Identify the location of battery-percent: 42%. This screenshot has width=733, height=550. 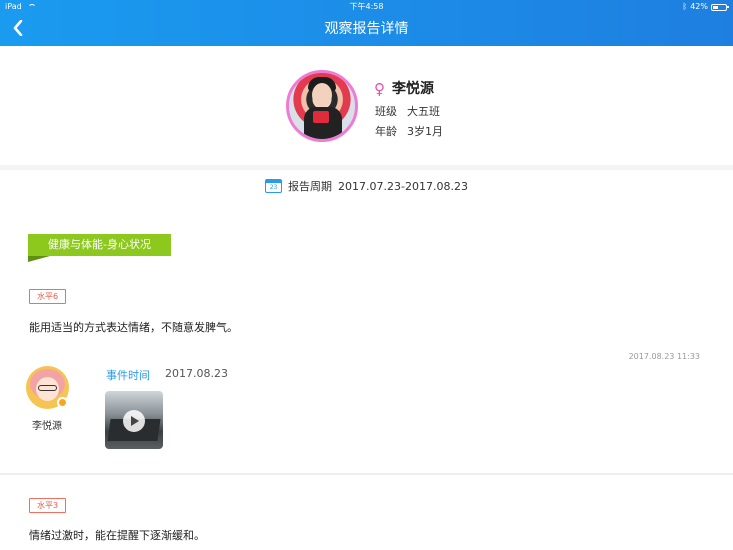
(699, 6).